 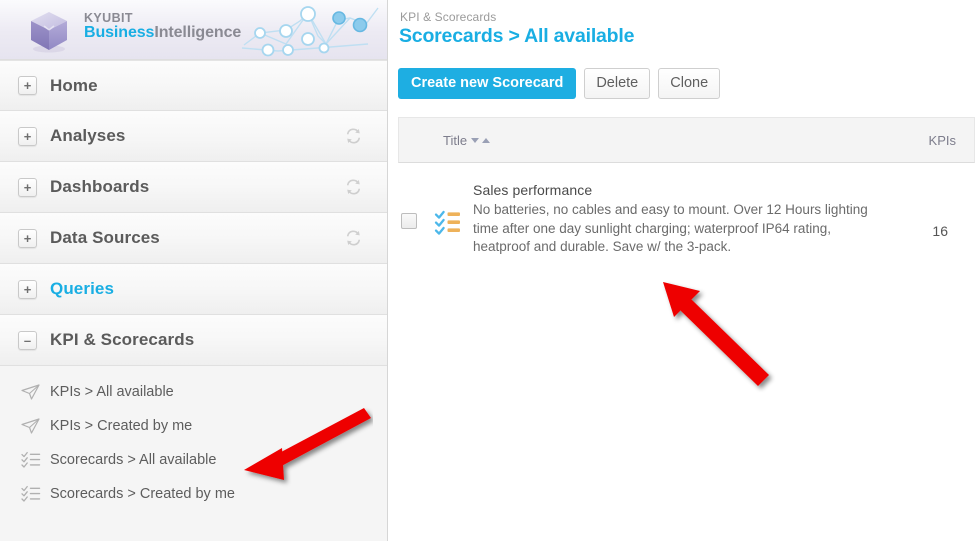 What do you see at coordinates (673, 190) in the screenshot?
I see `scorecard-title: Sales performance` at bounding box center [673, 190].